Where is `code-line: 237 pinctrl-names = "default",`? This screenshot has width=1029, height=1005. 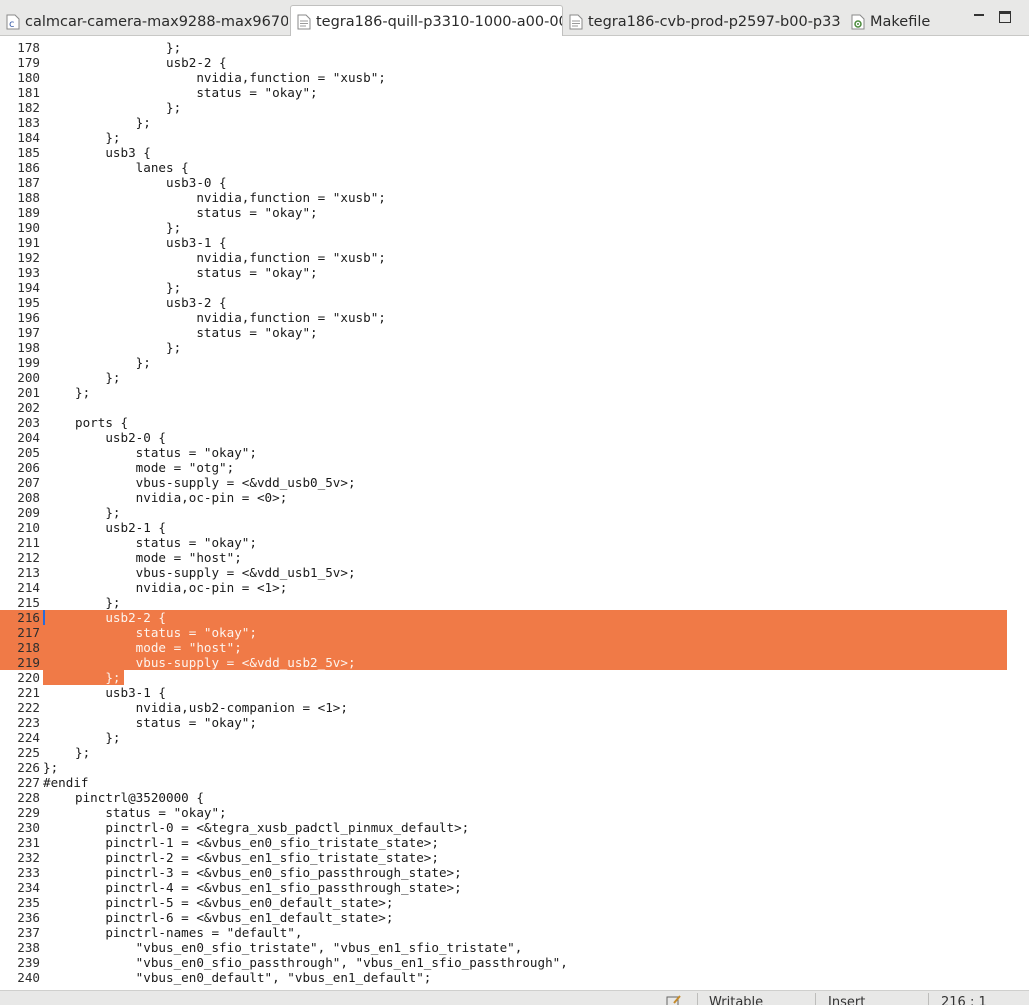 code-line: 237 pinctrl-names = "default", is located at coordinates (503, 932).